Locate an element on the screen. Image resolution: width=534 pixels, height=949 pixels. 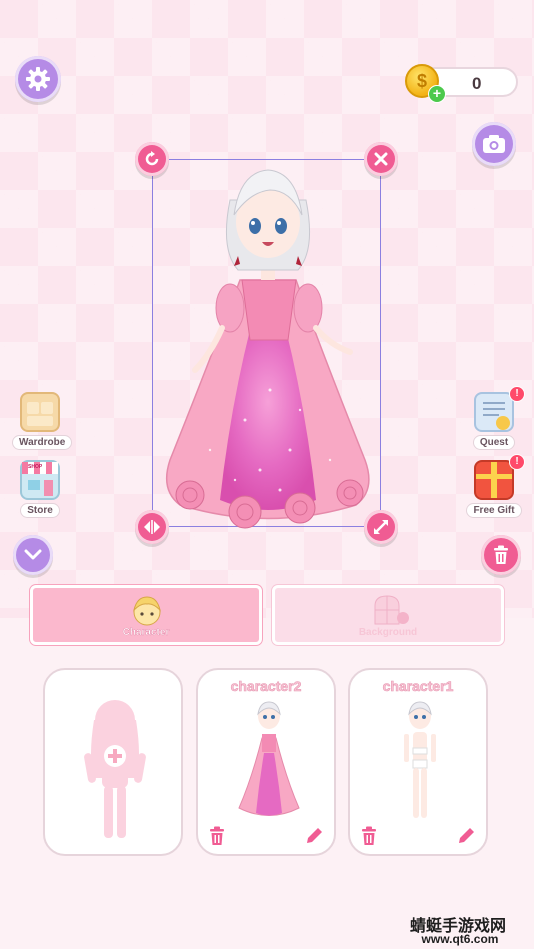
watermark-url: www.qt6.com is located at coordinates (460, 939).